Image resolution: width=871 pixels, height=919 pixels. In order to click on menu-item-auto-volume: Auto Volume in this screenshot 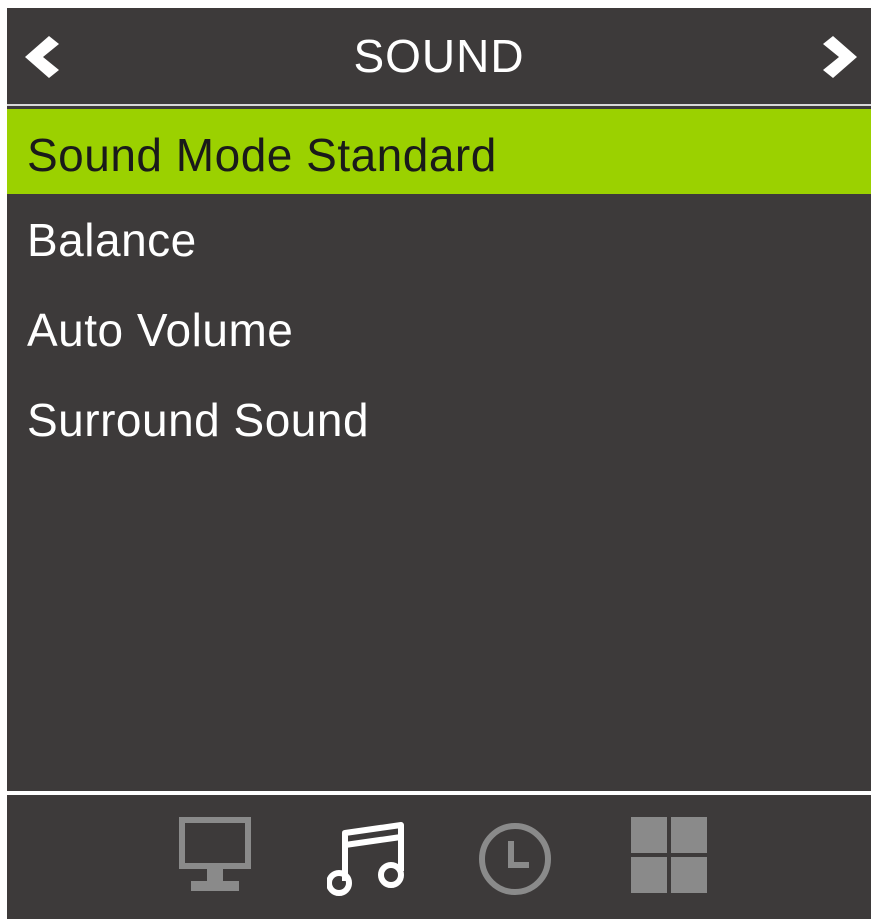, I will do `click(439, 330)`.